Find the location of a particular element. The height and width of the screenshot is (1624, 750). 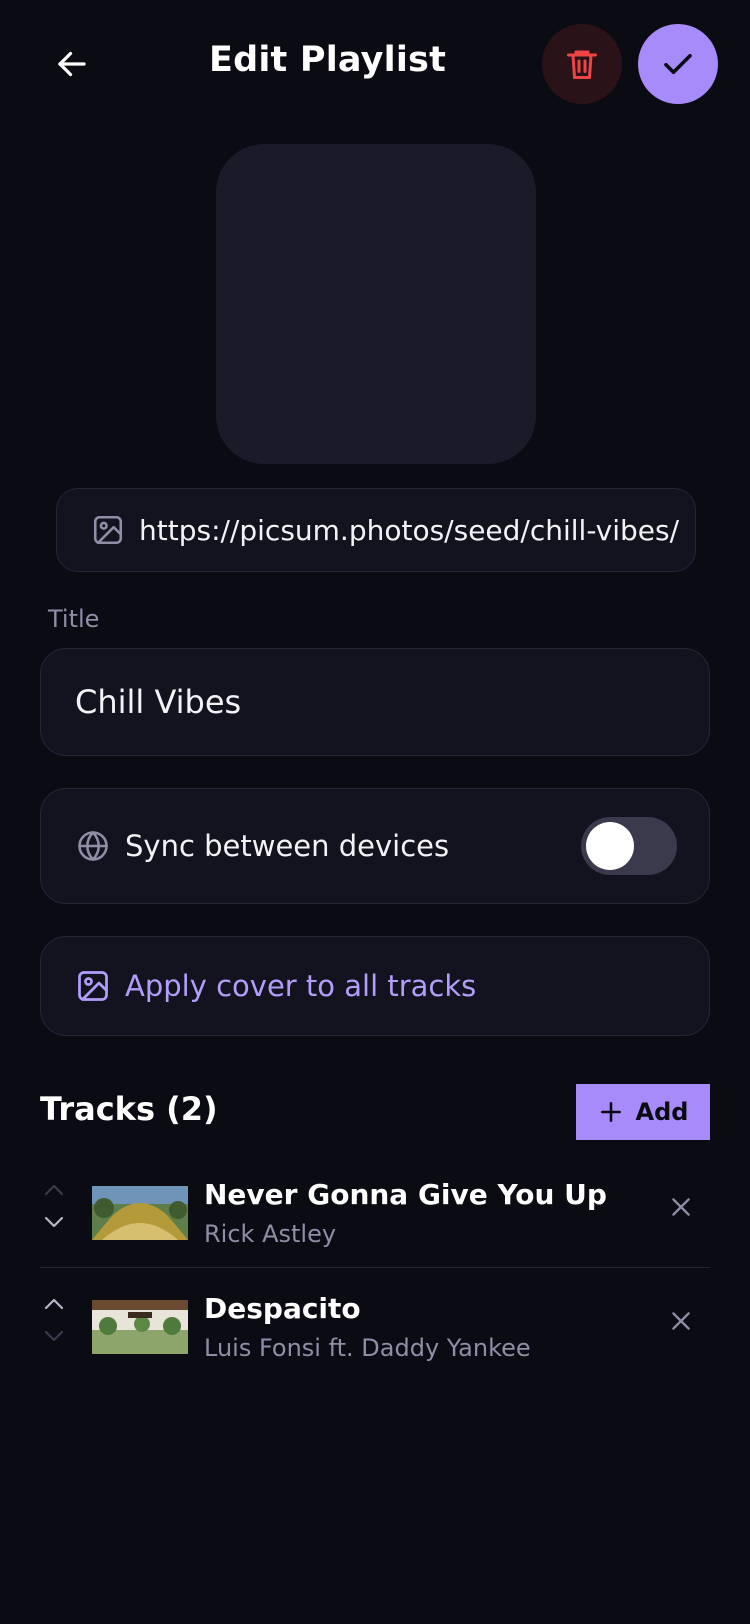

toggle-knob is located at coordinates (610, 846).